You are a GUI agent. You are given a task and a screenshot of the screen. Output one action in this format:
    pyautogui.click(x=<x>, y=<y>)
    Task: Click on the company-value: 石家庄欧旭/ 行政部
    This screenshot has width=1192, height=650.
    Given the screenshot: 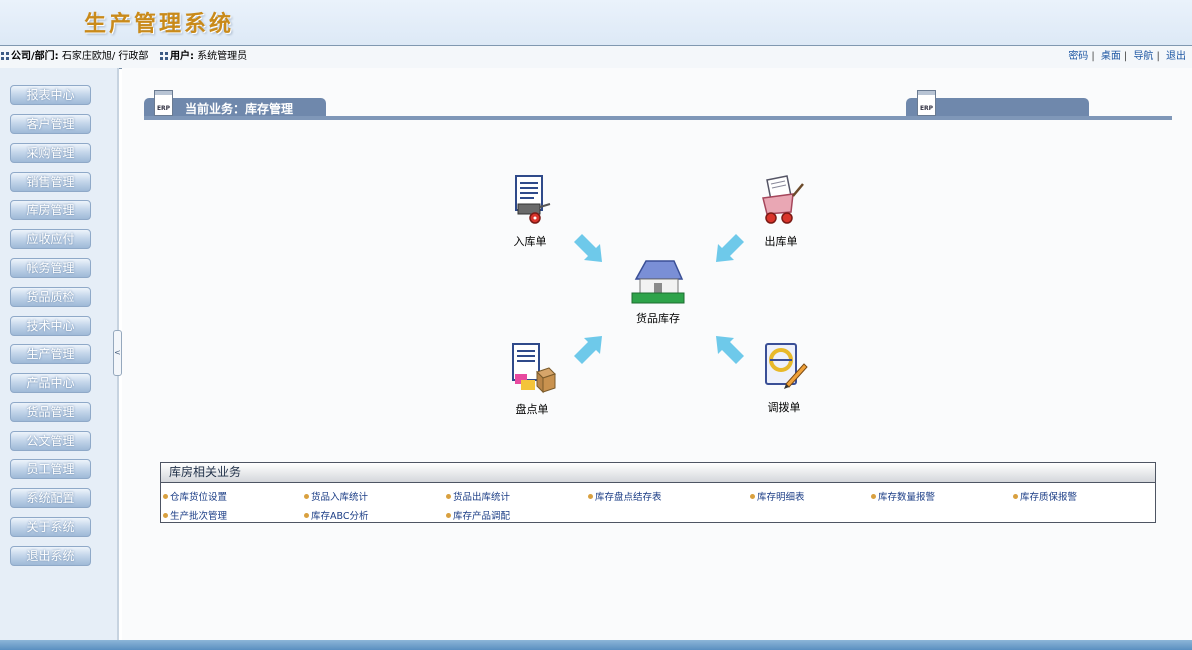 What is the action you would take?
    pyautogui.click(x=105, y=56)
    